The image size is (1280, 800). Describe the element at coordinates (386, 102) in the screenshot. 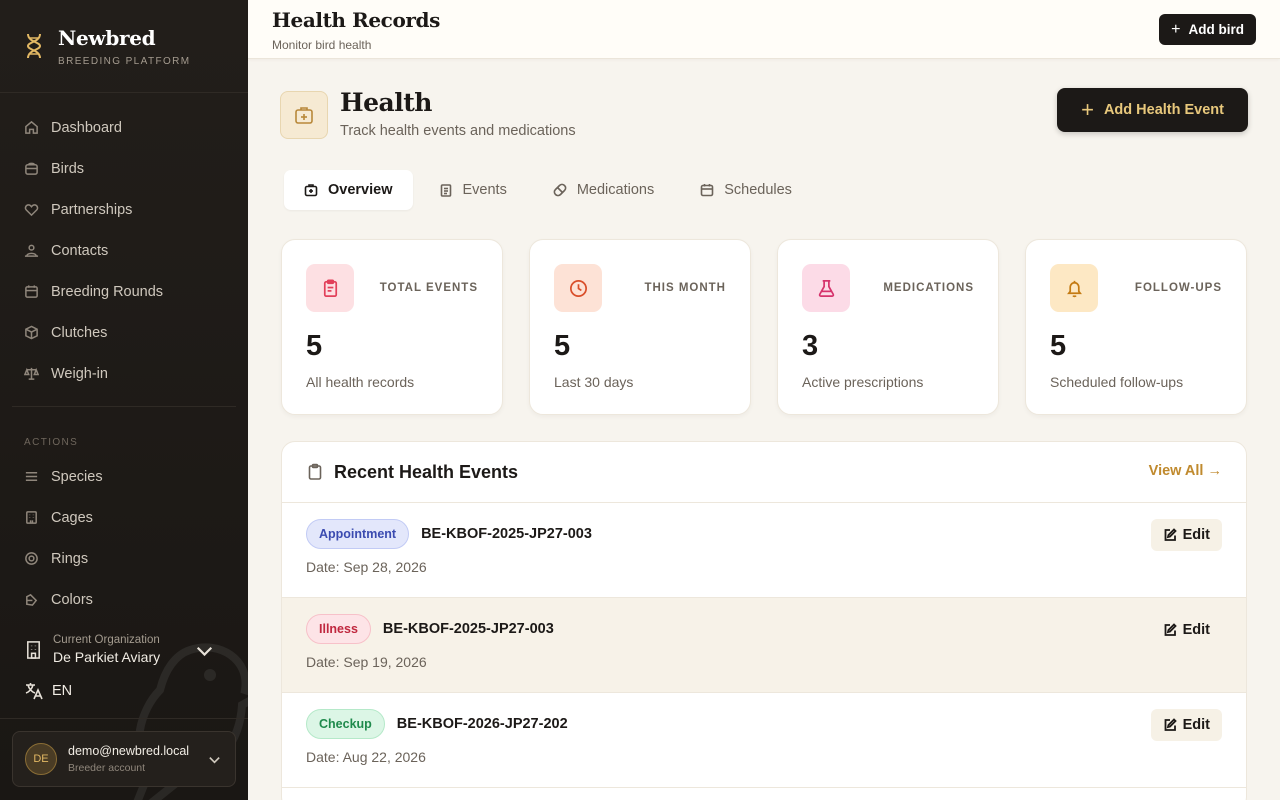

I see `page-title: Health` at that location.